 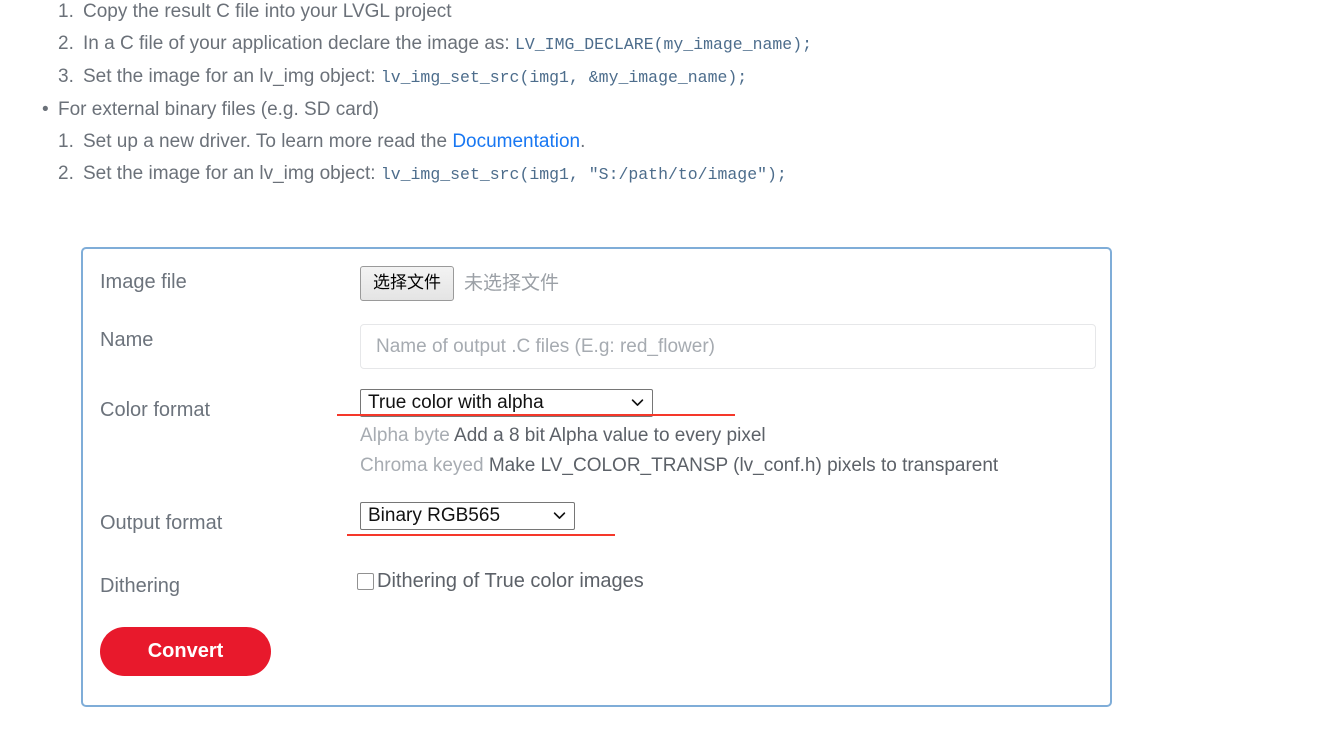 I want to click on instruction-number: 3., so click(x=66, y=76).